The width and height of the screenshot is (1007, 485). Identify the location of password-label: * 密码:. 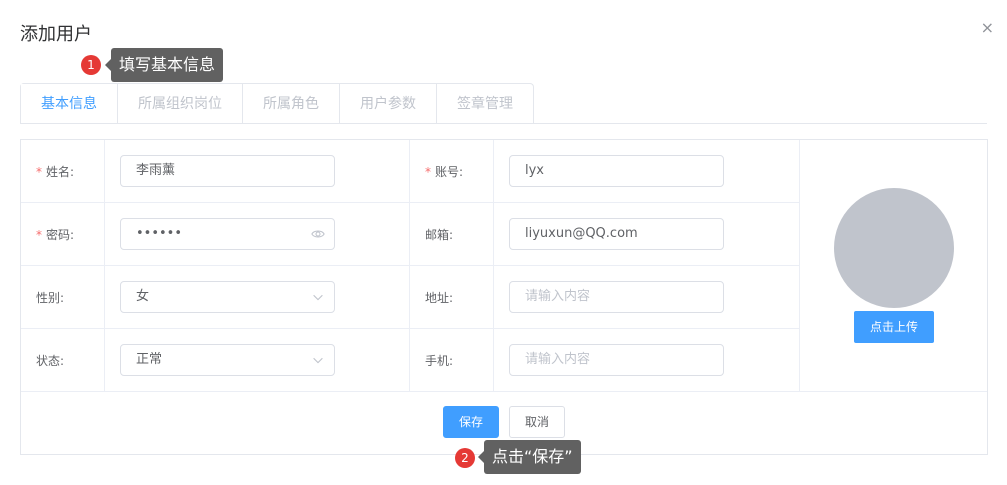
(55, 235).